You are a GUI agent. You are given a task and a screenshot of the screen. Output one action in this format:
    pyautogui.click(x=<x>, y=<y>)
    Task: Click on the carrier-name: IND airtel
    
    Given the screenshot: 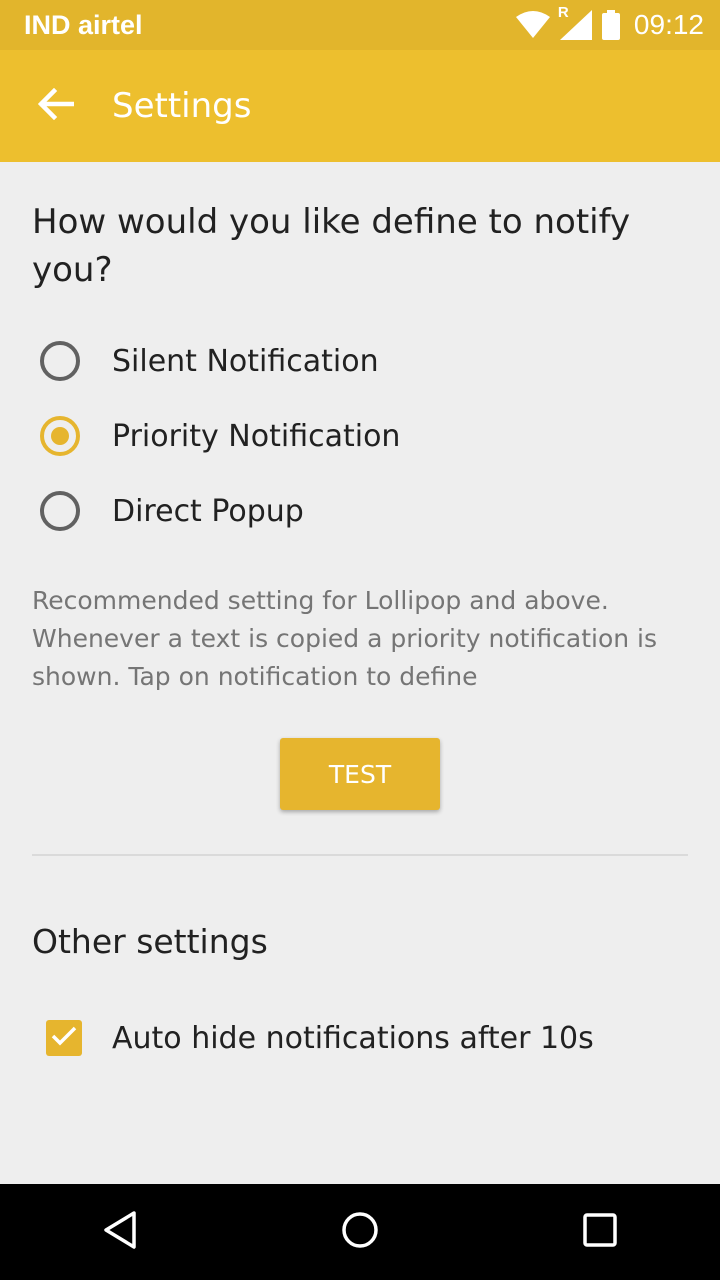 What is the action you would take?
    pyautogui.click(x=83, y=24)
    